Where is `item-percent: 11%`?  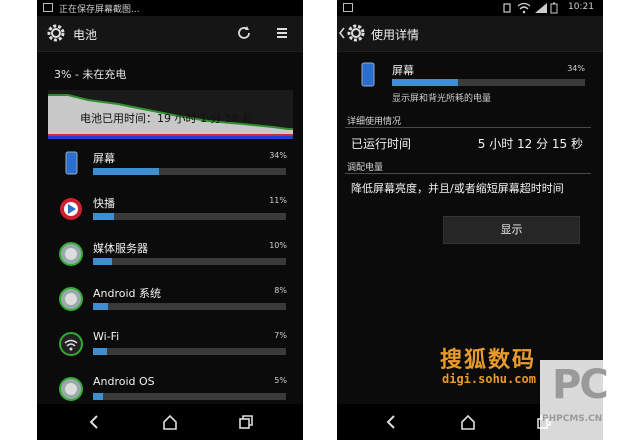
item-percent: 11% is located at coordinates (278, 200).